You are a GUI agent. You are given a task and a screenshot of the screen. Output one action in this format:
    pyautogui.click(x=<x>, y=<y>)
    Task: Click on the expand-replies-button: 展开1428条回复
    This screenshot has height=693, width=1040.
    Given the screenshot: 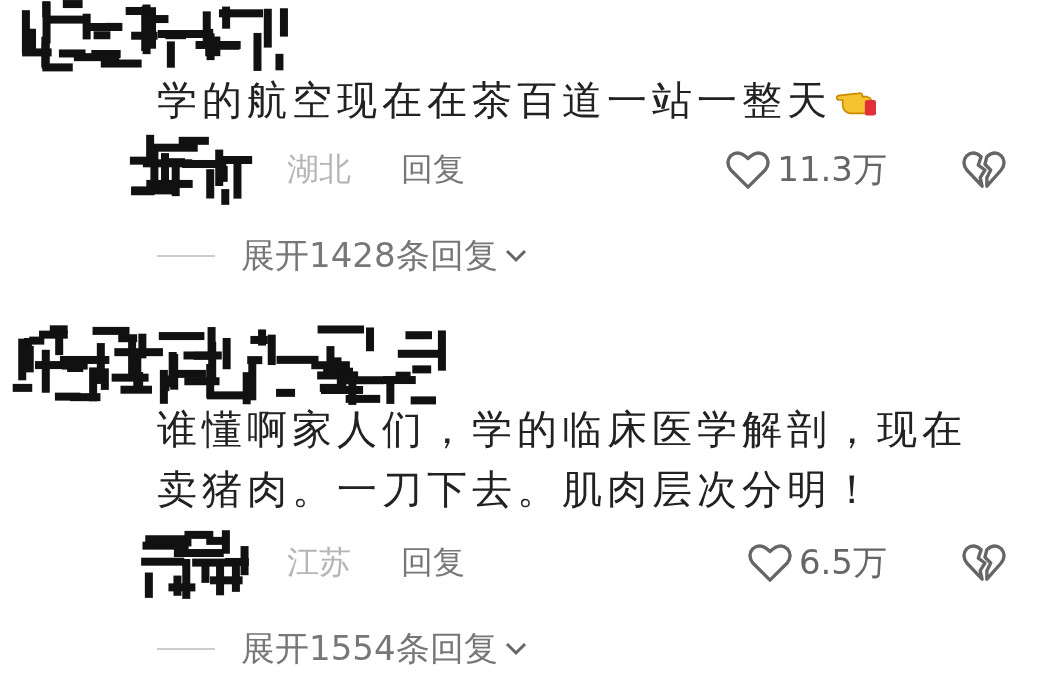 What is the action you would take?
    pyautogui.click(x=384, y=256)
    